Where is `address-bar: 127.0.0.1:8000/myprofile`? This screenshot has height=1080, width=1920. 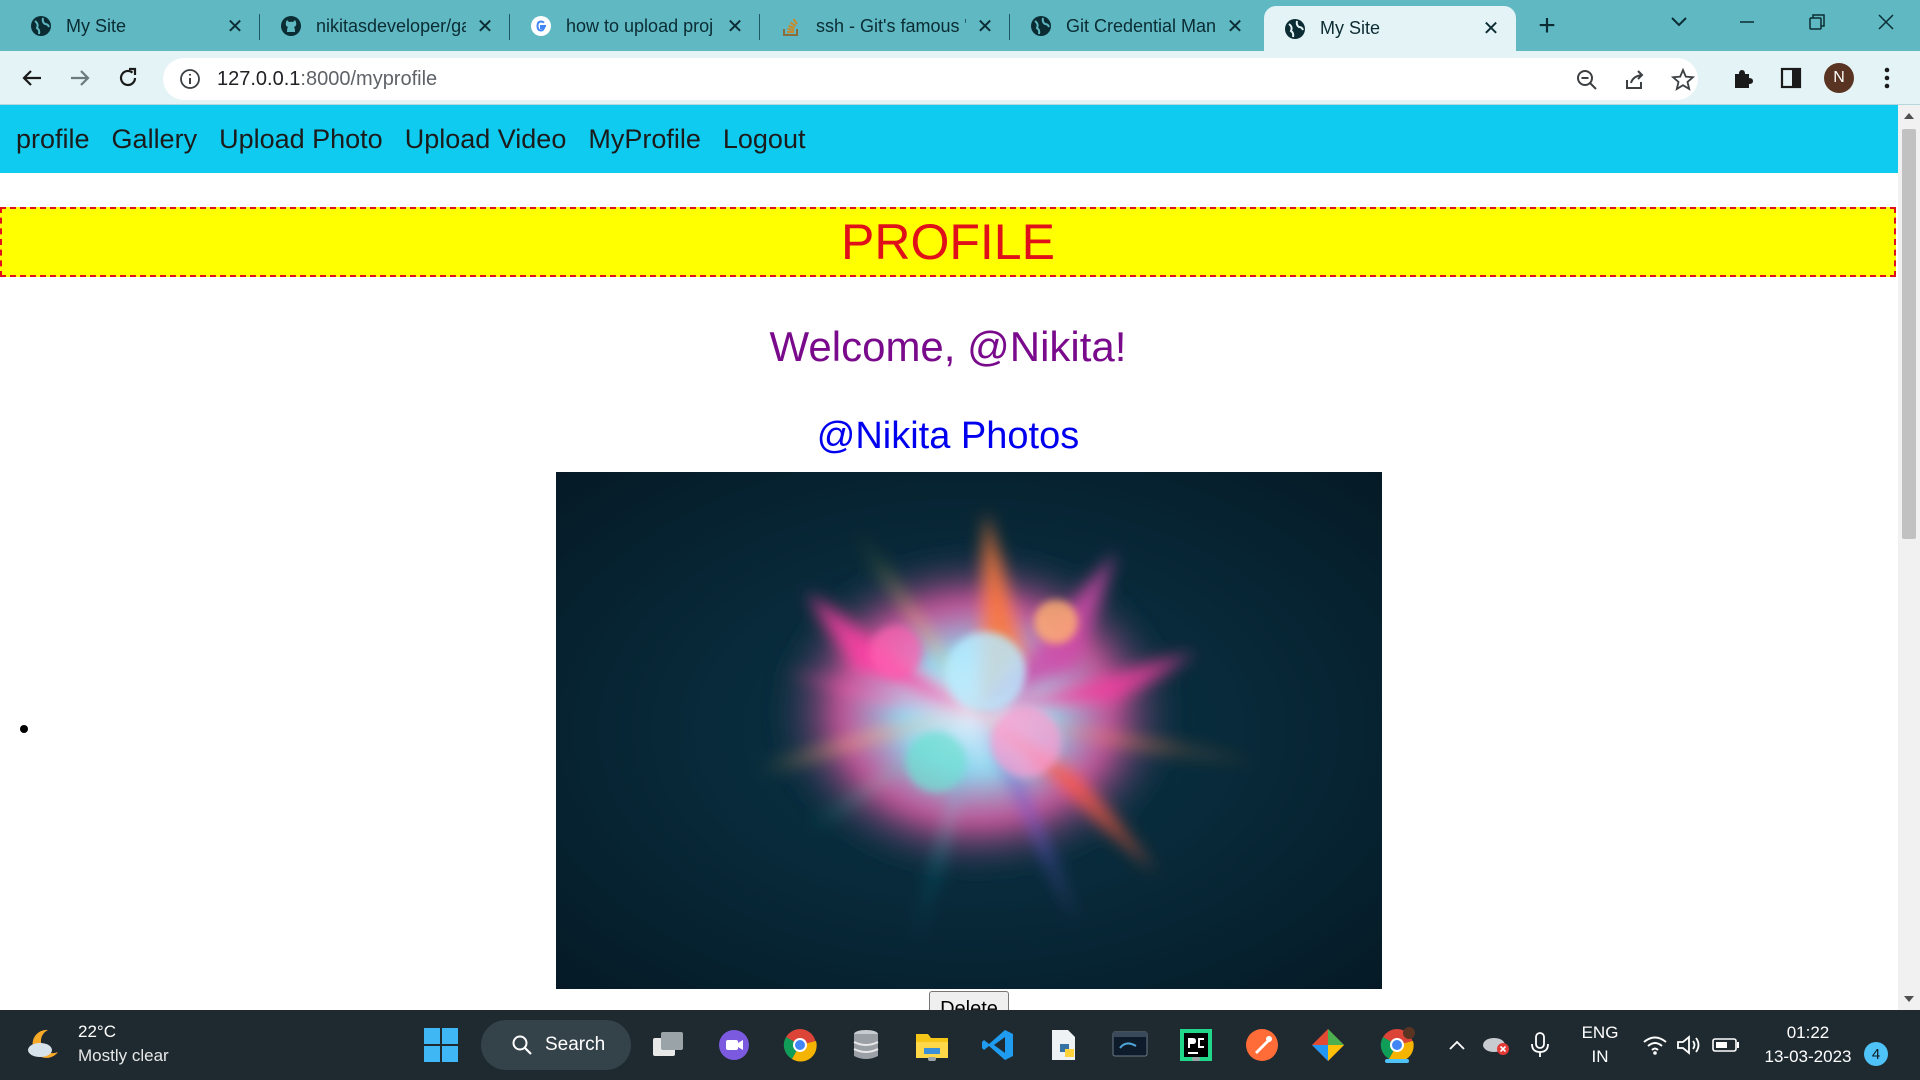 address-bar: 127.0.0.1:8000/myprofile is located at coordinates (930, 79).